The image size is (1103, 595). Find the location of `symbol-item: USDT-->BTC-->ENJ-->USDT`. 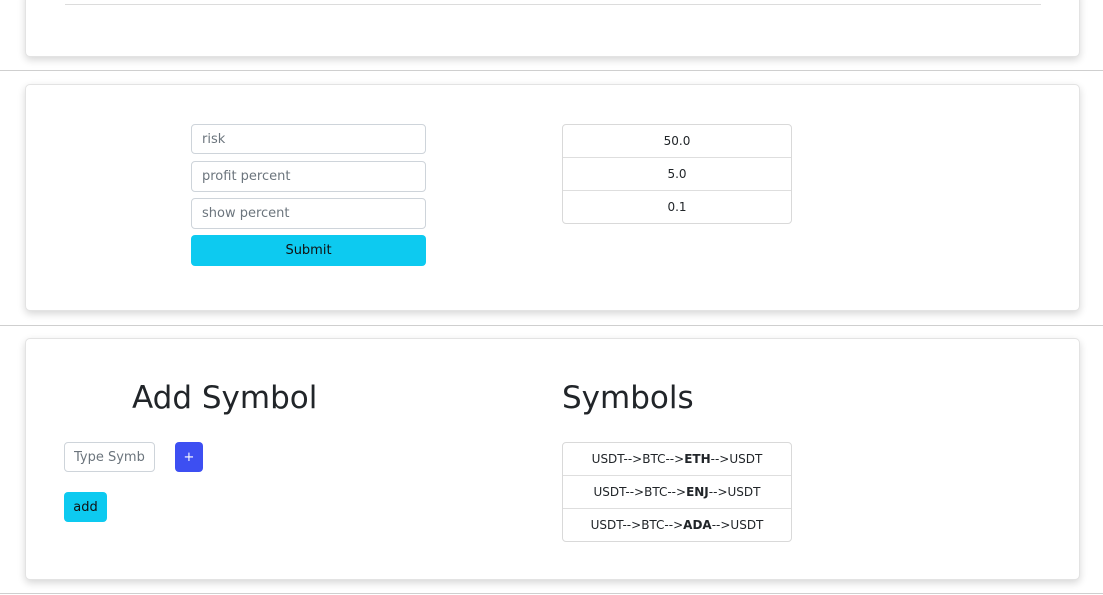

symbol-item: USDT-->BTC-->ENJ-->USDT is located at coordinates (677, 492).